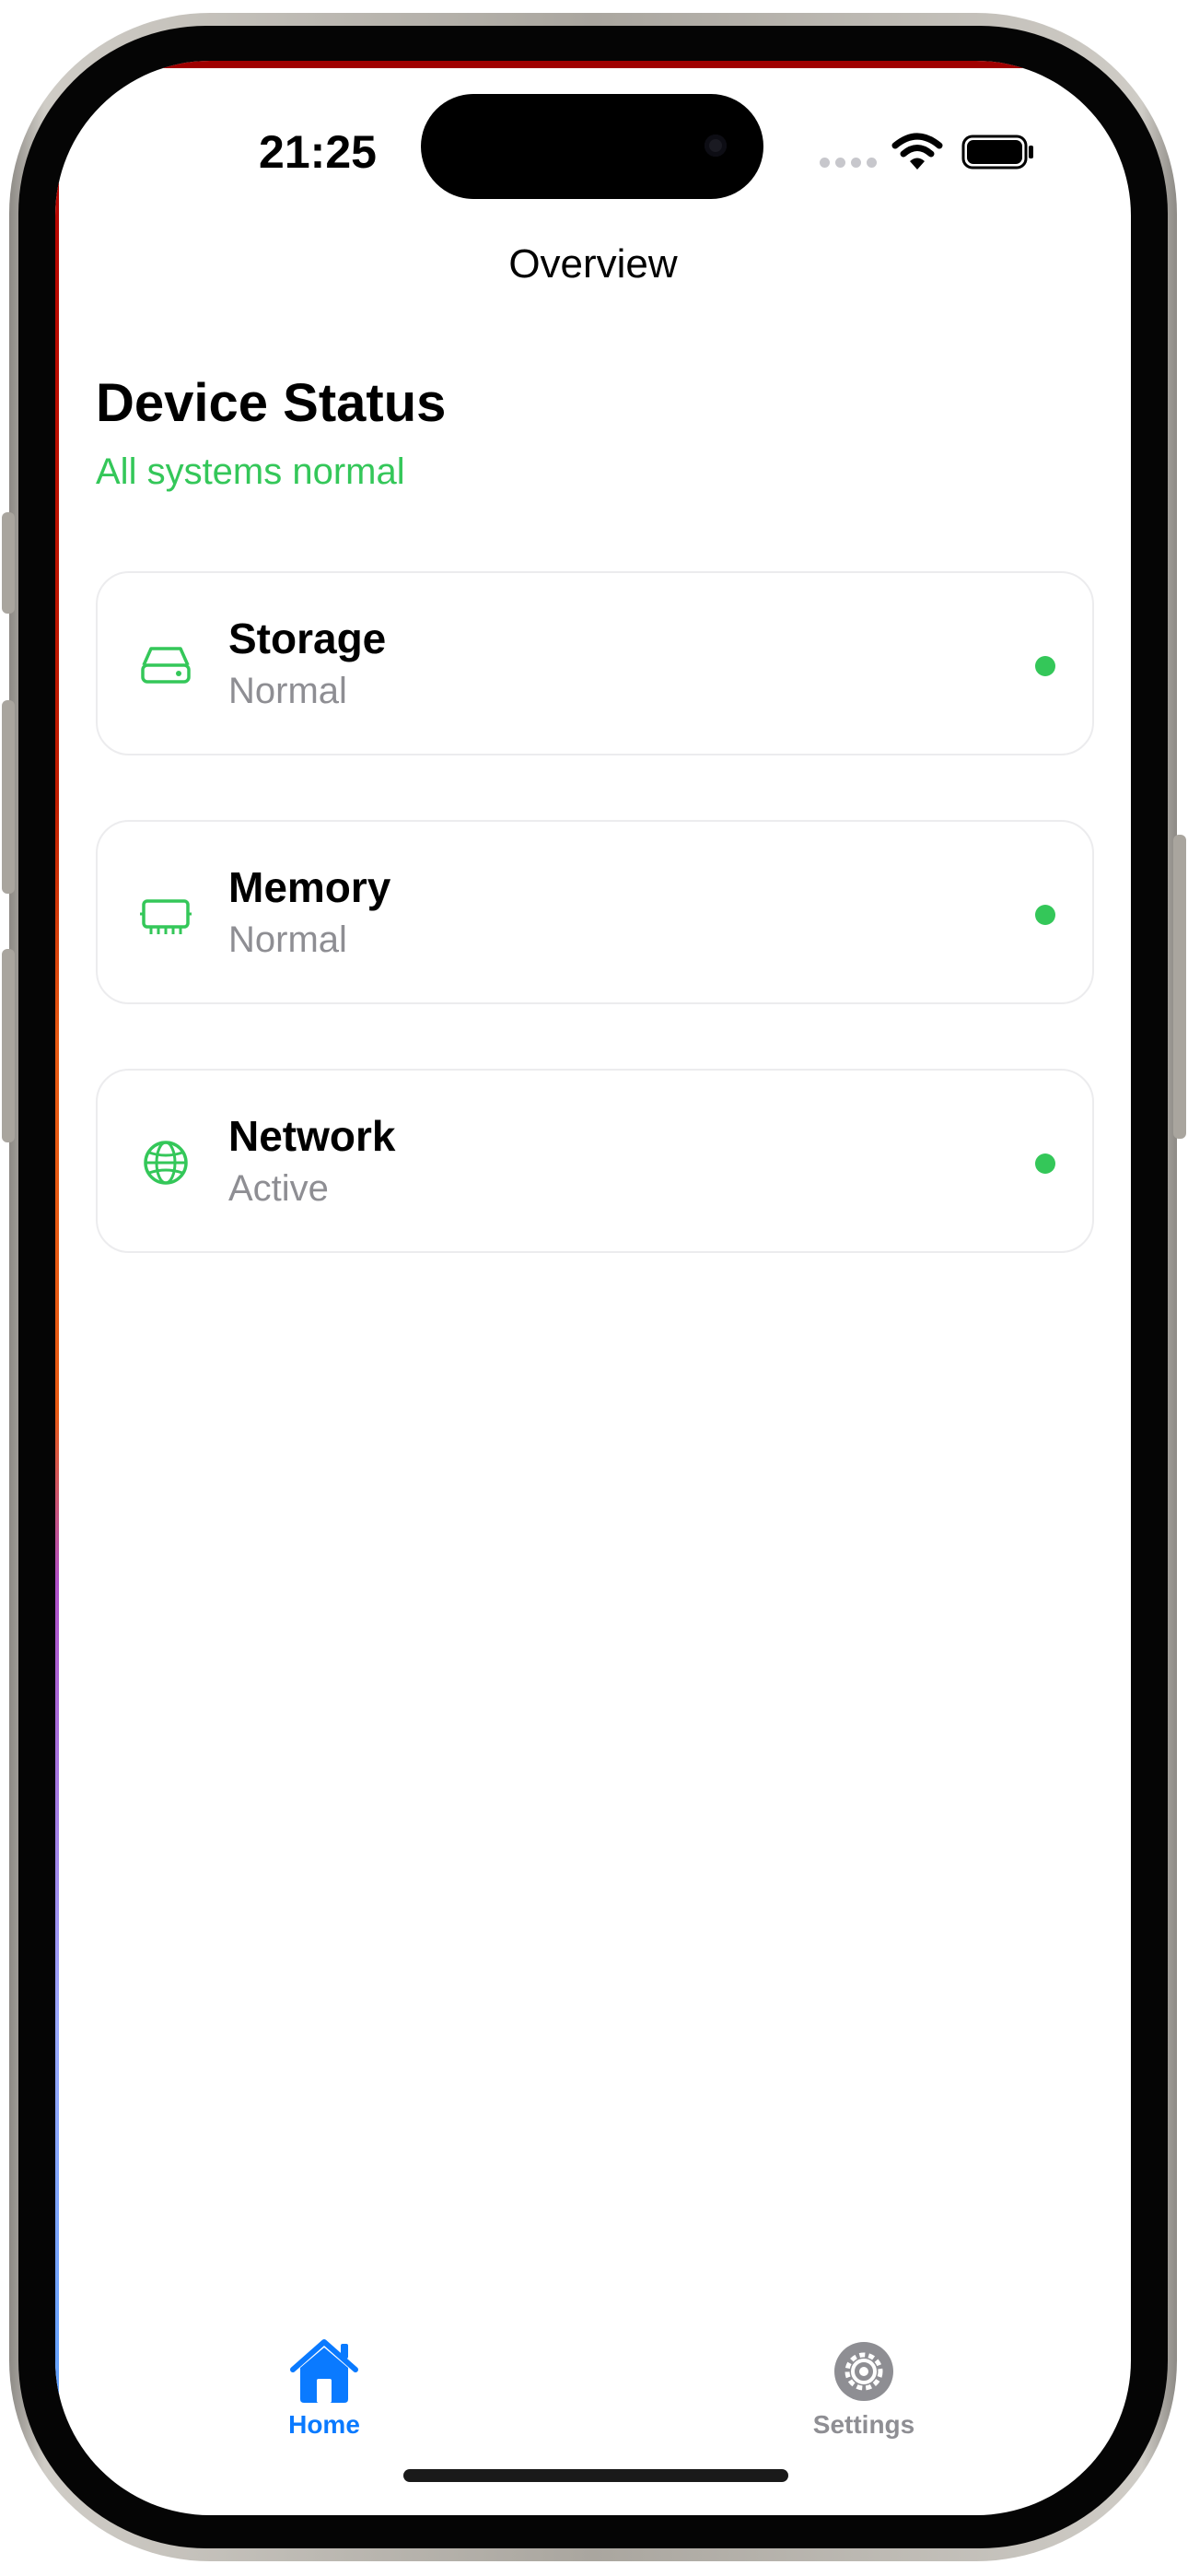 The width and height of the screenshot is (1188, 2576). Describe the element at coordinates (595, 663) in the screenshot. I see `status-card-storage: Storage Normal` at that location.